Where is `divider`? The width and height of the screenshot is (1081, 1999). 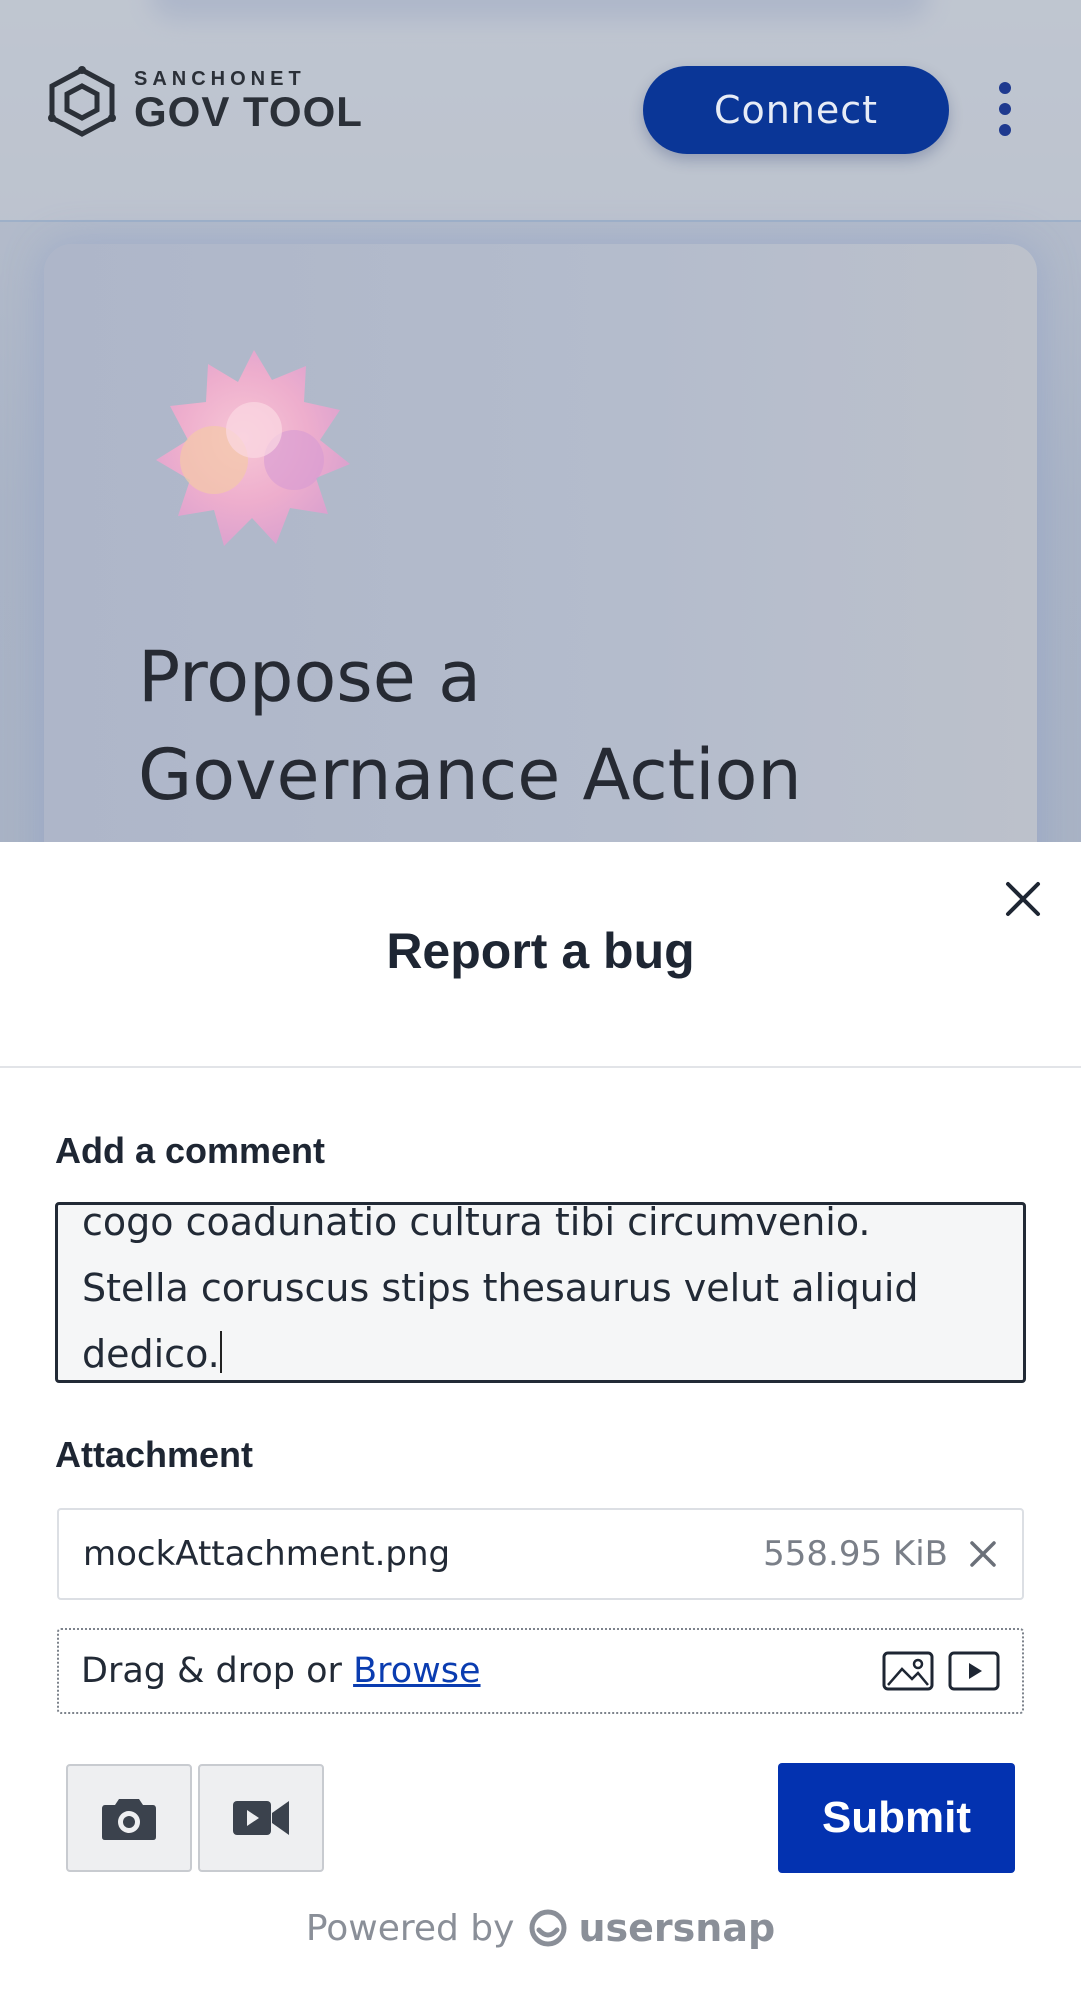
divider is located at coordinates (540, 1067).